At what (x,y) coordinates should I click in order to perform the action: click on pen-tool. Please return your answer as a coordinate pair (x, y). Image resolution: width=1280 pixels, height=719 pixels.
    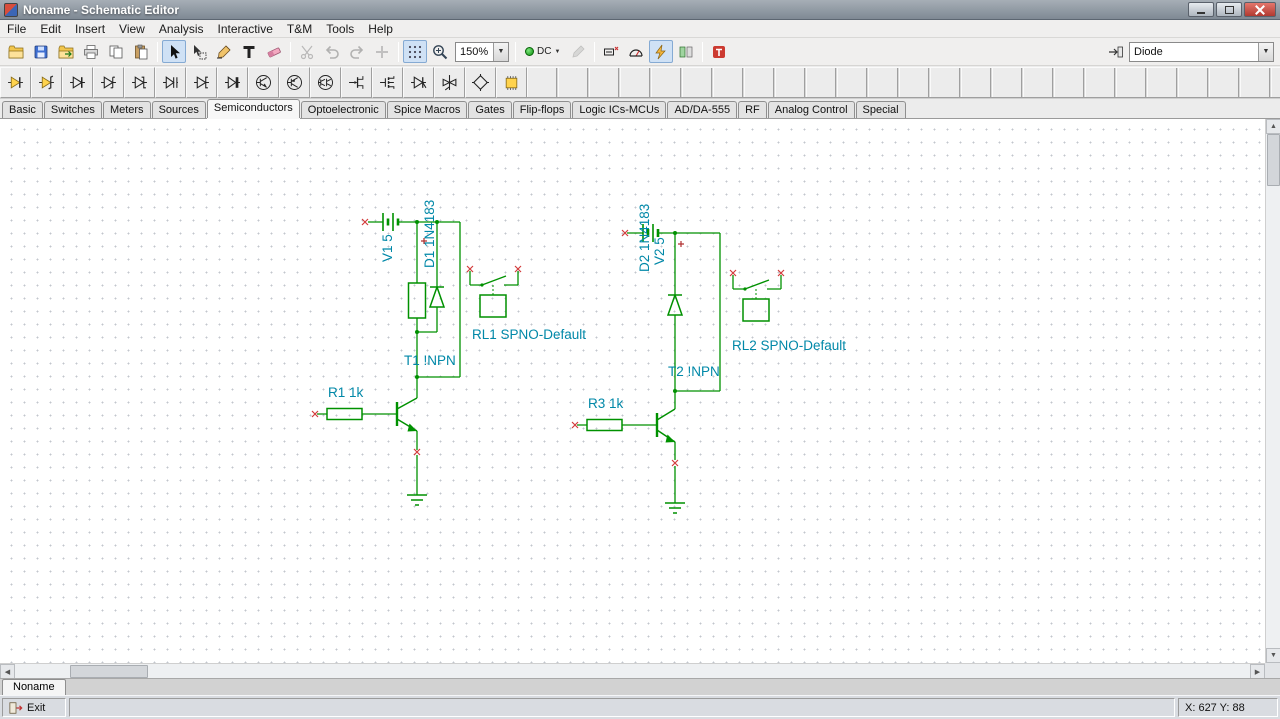
    Looking at the image, I should click on (578, 51).